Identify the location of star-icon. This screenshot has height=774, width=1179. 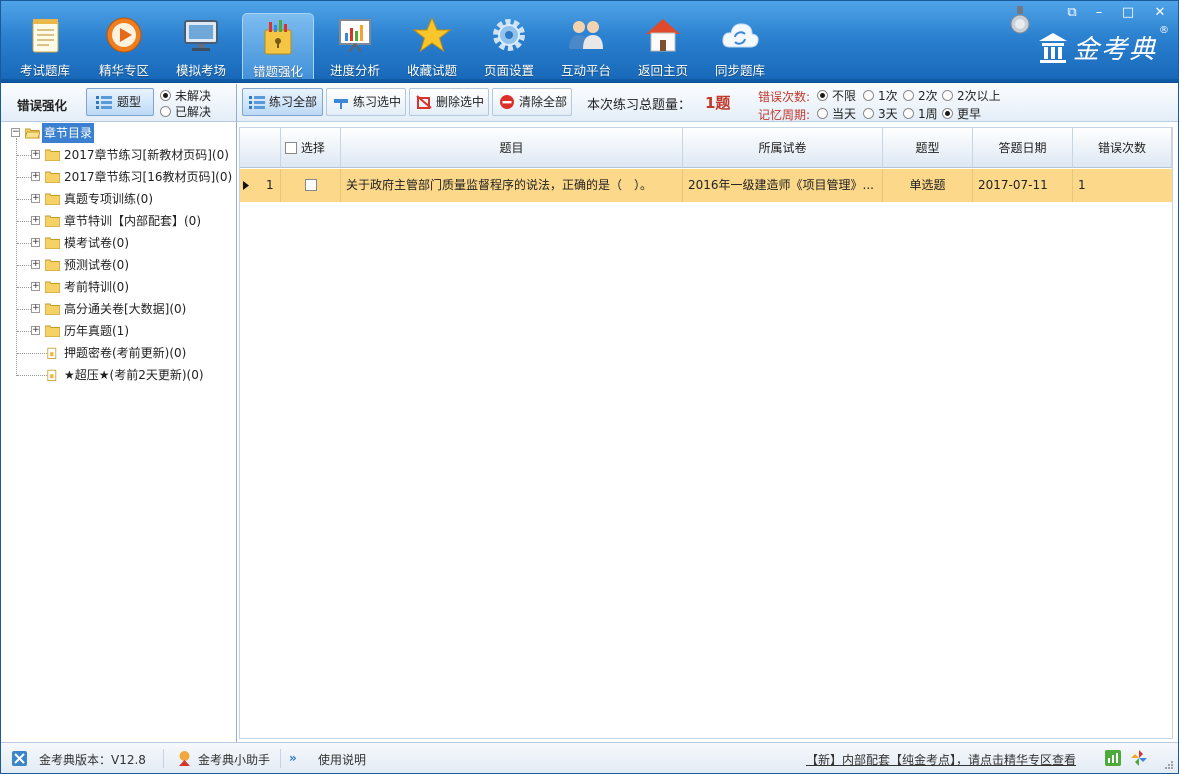
(432, 34).